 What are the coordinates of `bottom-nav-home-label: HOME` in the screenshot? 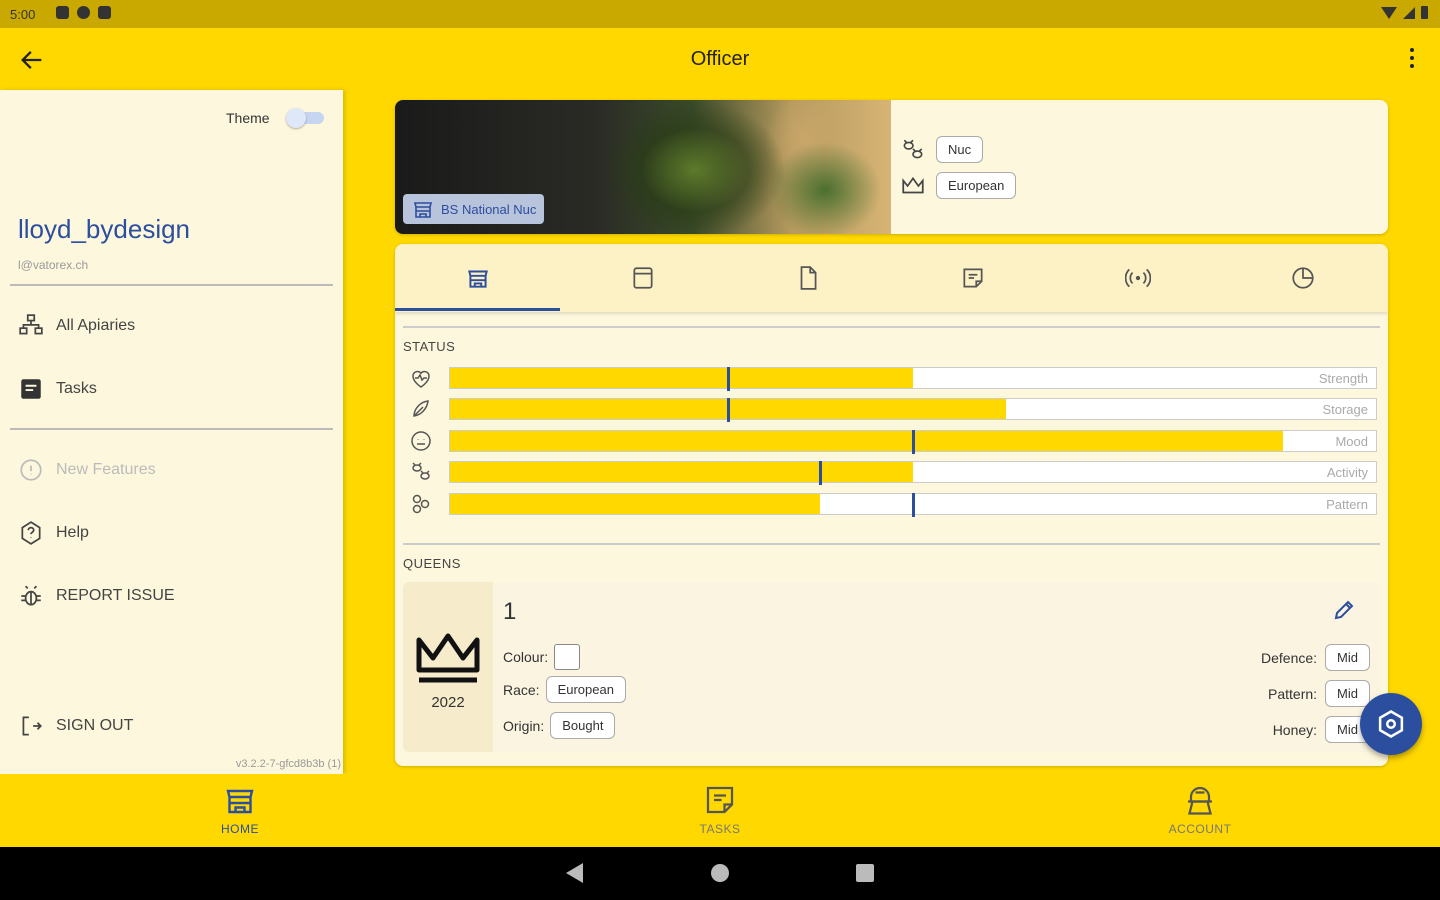 It's located at (240, 829).